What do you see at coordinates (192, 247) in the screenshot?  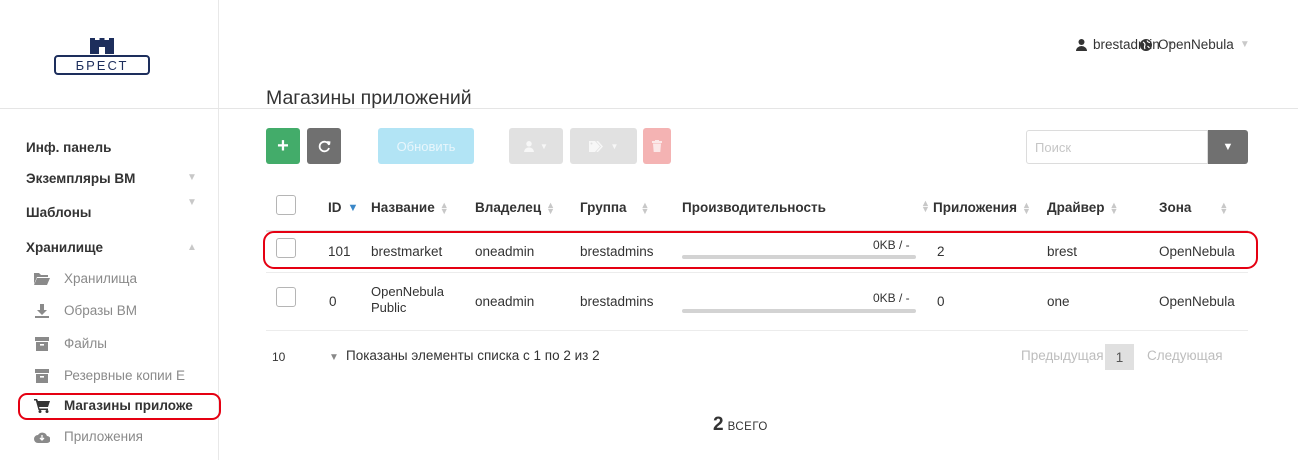 I see `chevron-up-icon: ▲` at bounding box center [192, 247].